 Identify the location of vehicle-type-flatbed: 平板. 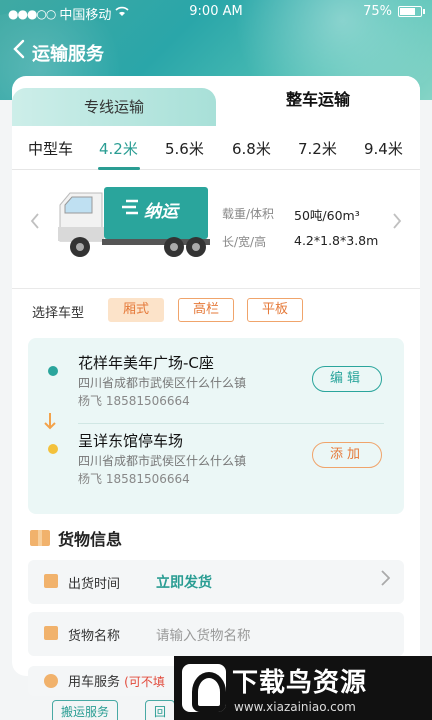
(275, 310).